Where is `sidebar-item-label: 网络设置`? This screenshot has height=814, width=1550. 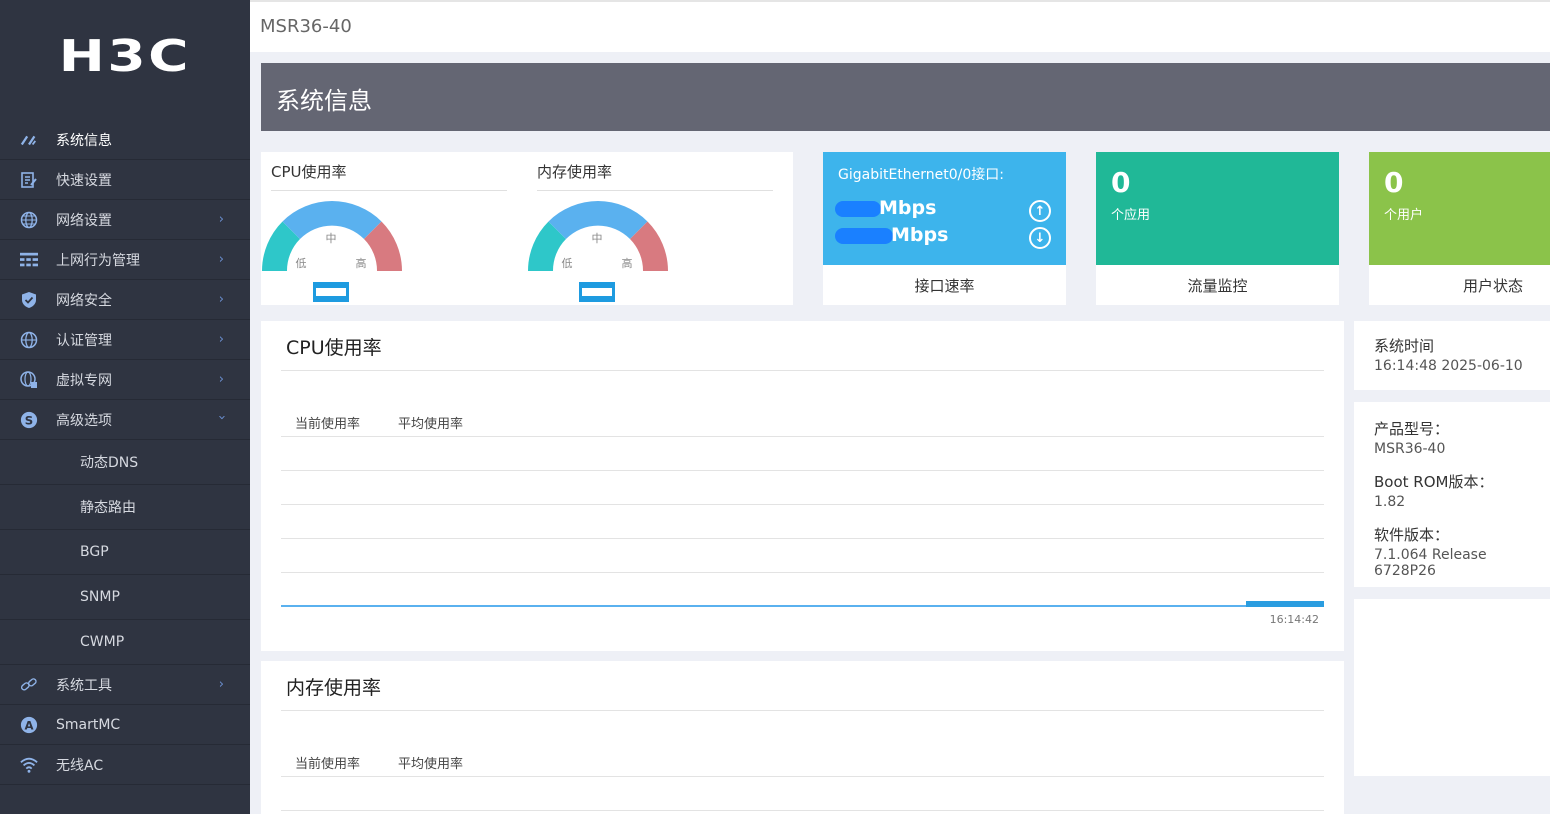
sidebar-item-label: 网络设置 is located at coordinates (84, 220).